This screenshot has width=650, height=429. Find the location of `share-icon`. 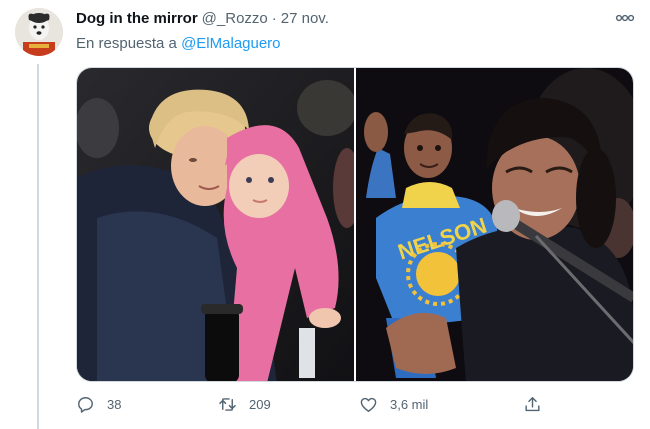

share-icon is located at coordinates (532, 403).